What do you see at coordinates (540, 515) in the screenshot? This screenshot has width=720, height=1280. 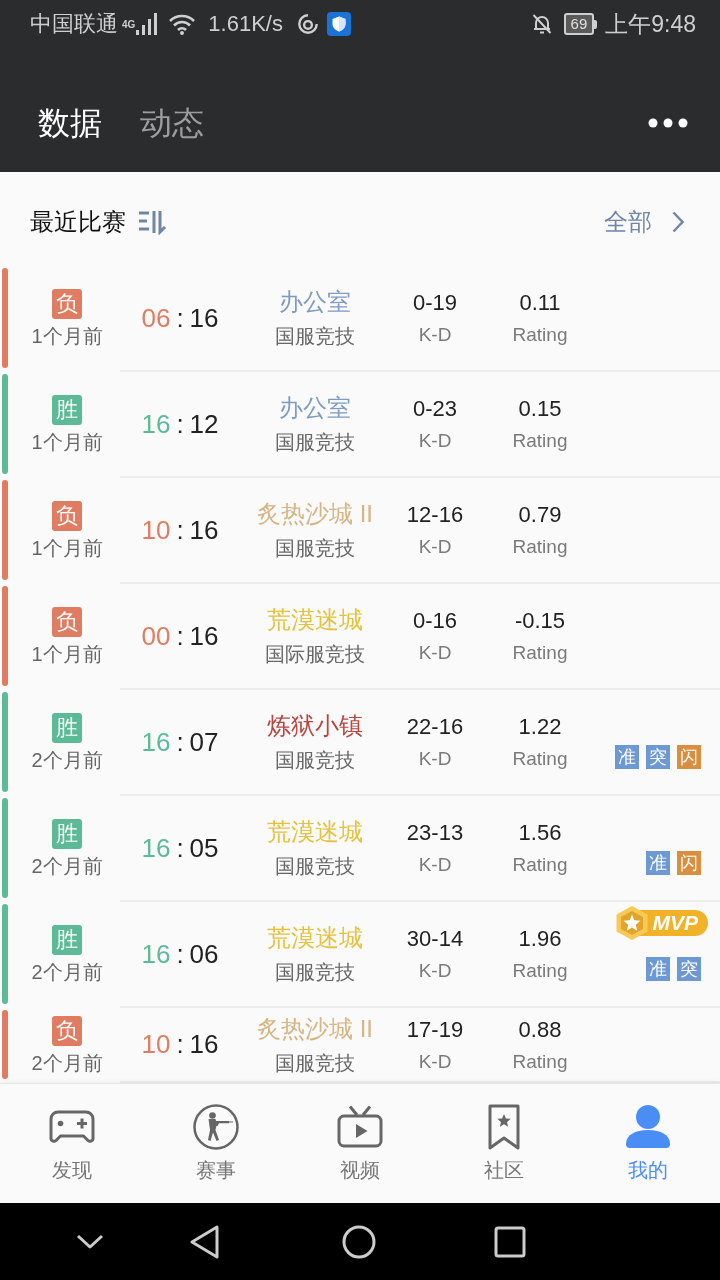 I see `rating-value: 0.79` at bounding box center [540, 515].